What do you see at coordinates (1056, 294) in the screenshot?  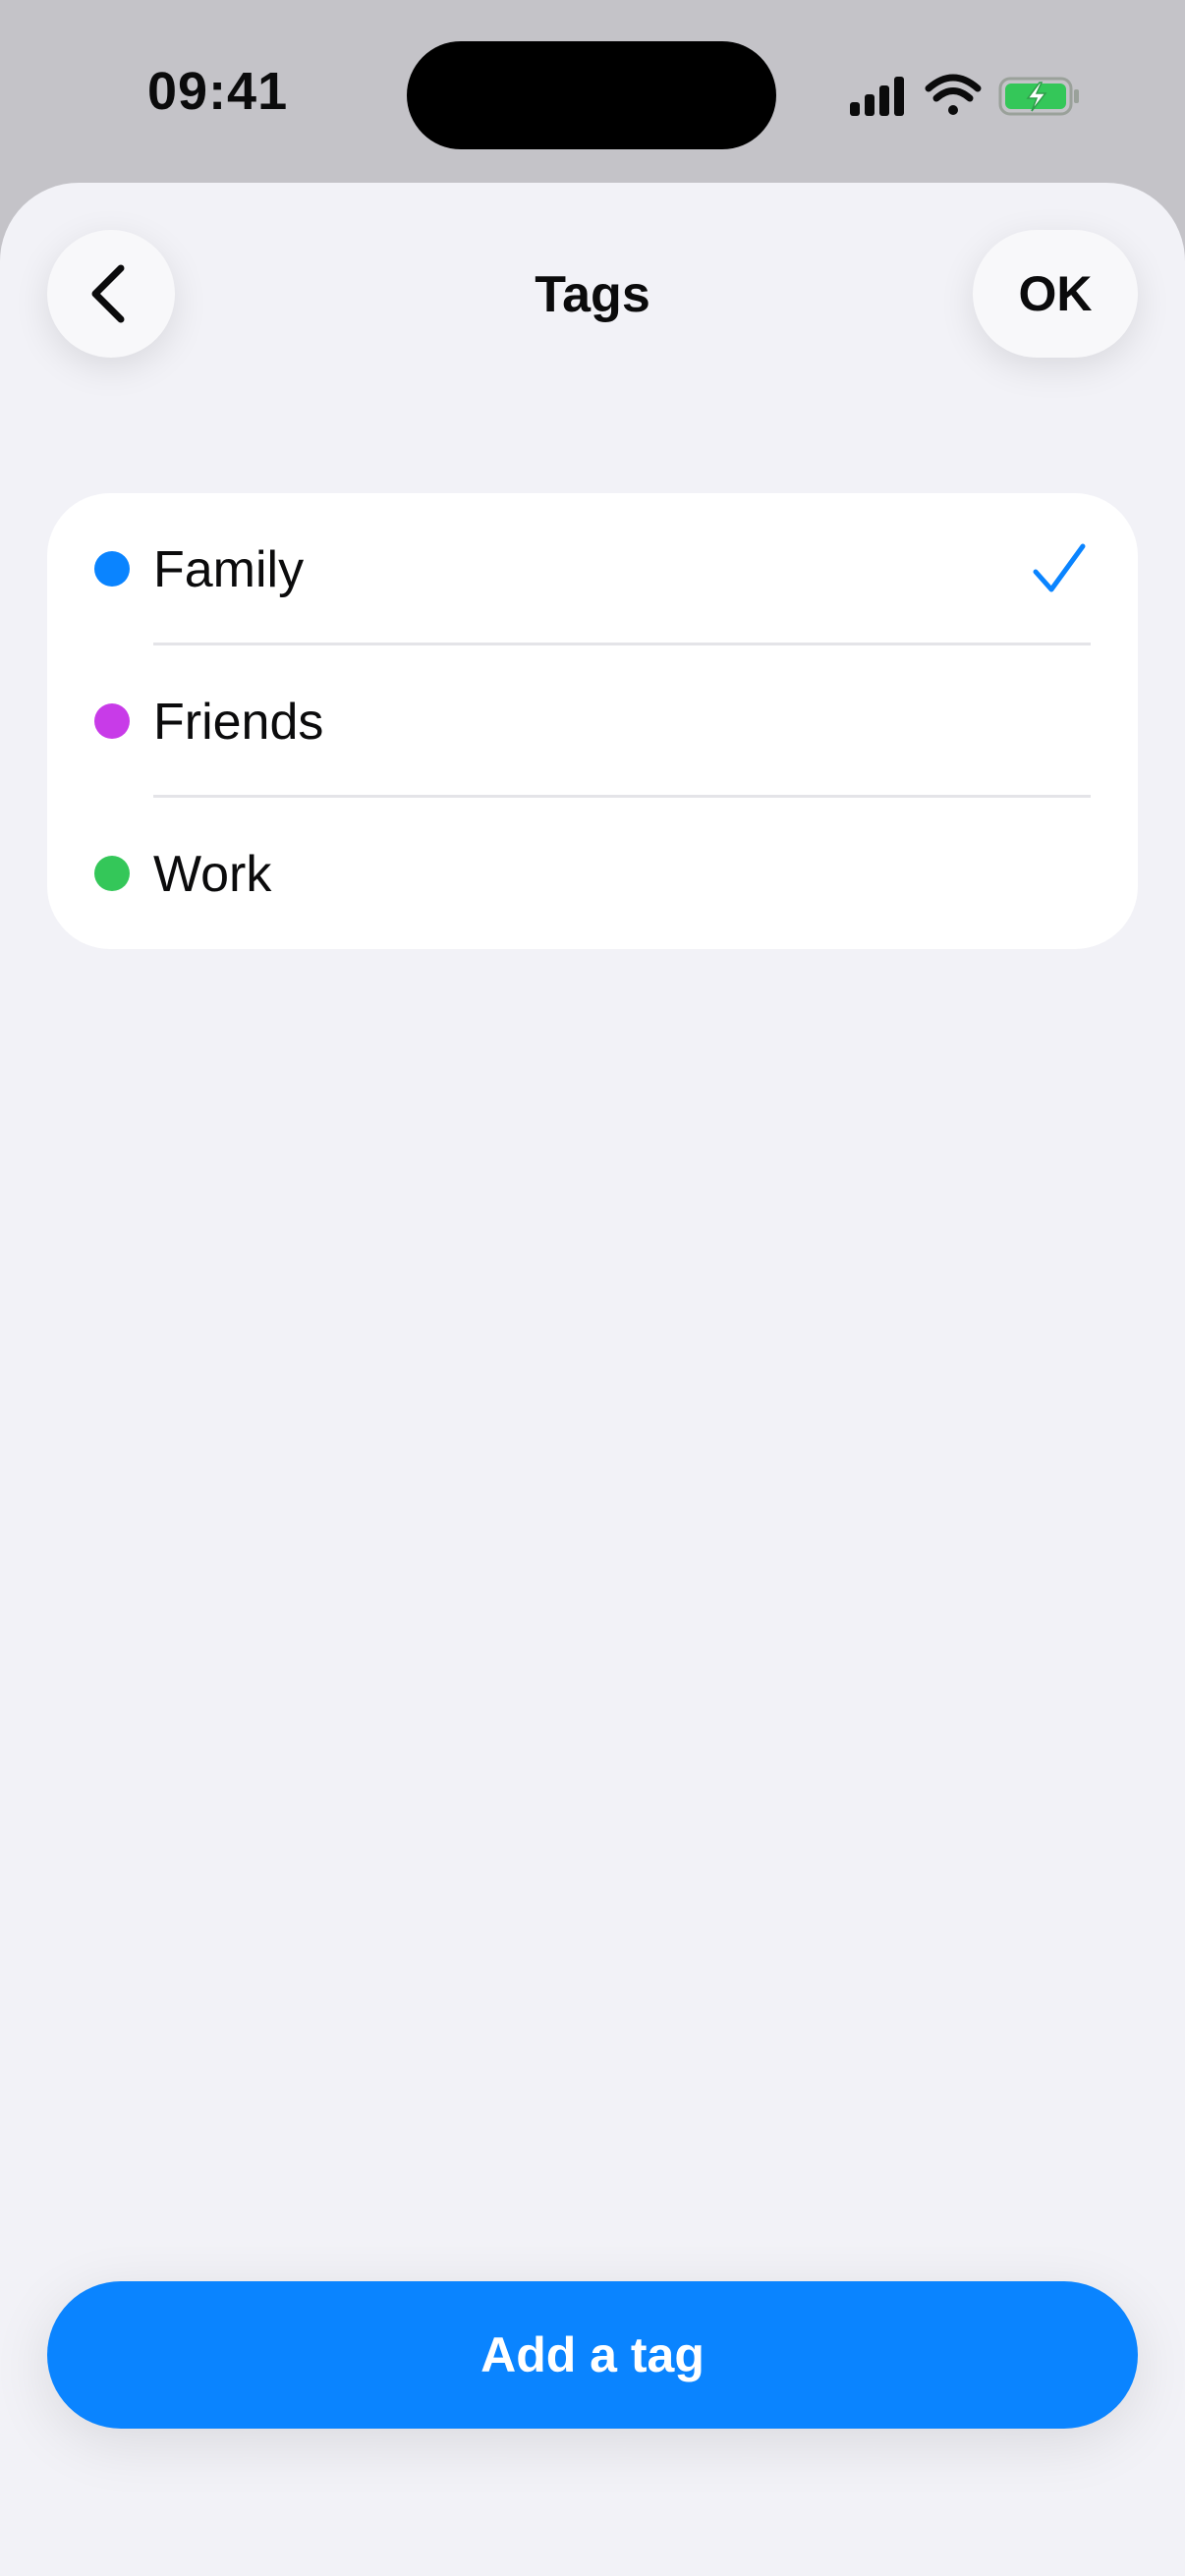 I see `ok-button: OK` at bounding box center [1056, 294].